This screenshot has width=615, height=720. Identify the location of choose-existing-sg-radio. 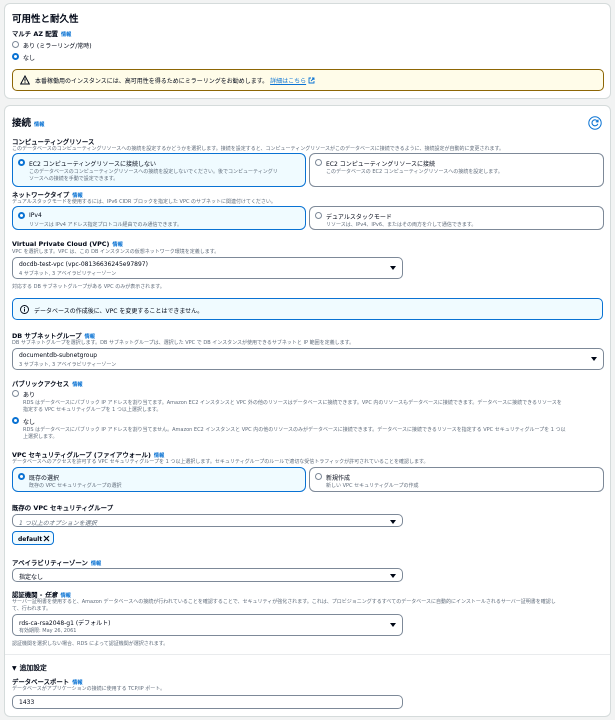
(21, 476).